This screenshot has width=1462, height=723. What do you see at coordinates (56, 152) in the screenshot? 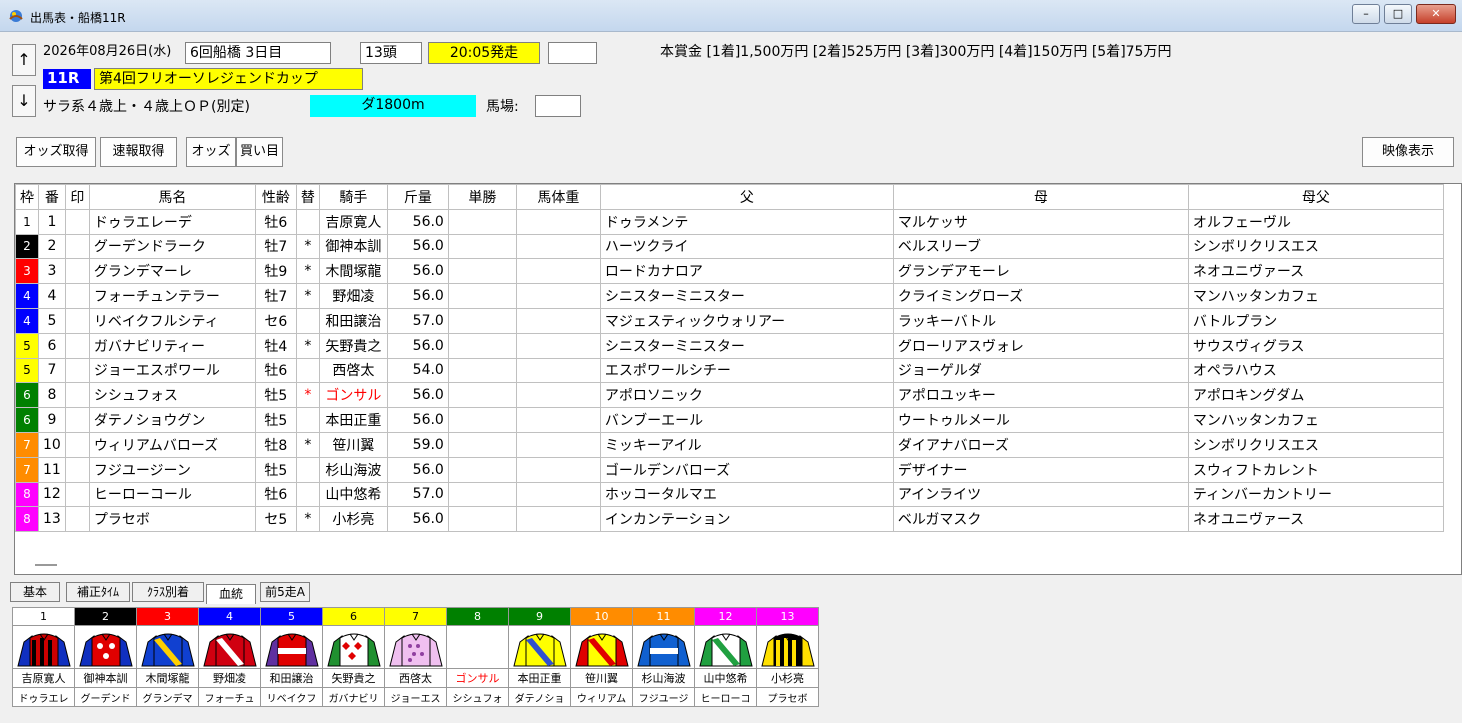
I see `get-odds-button: オッズ取得` at bounding box center [56, 152].